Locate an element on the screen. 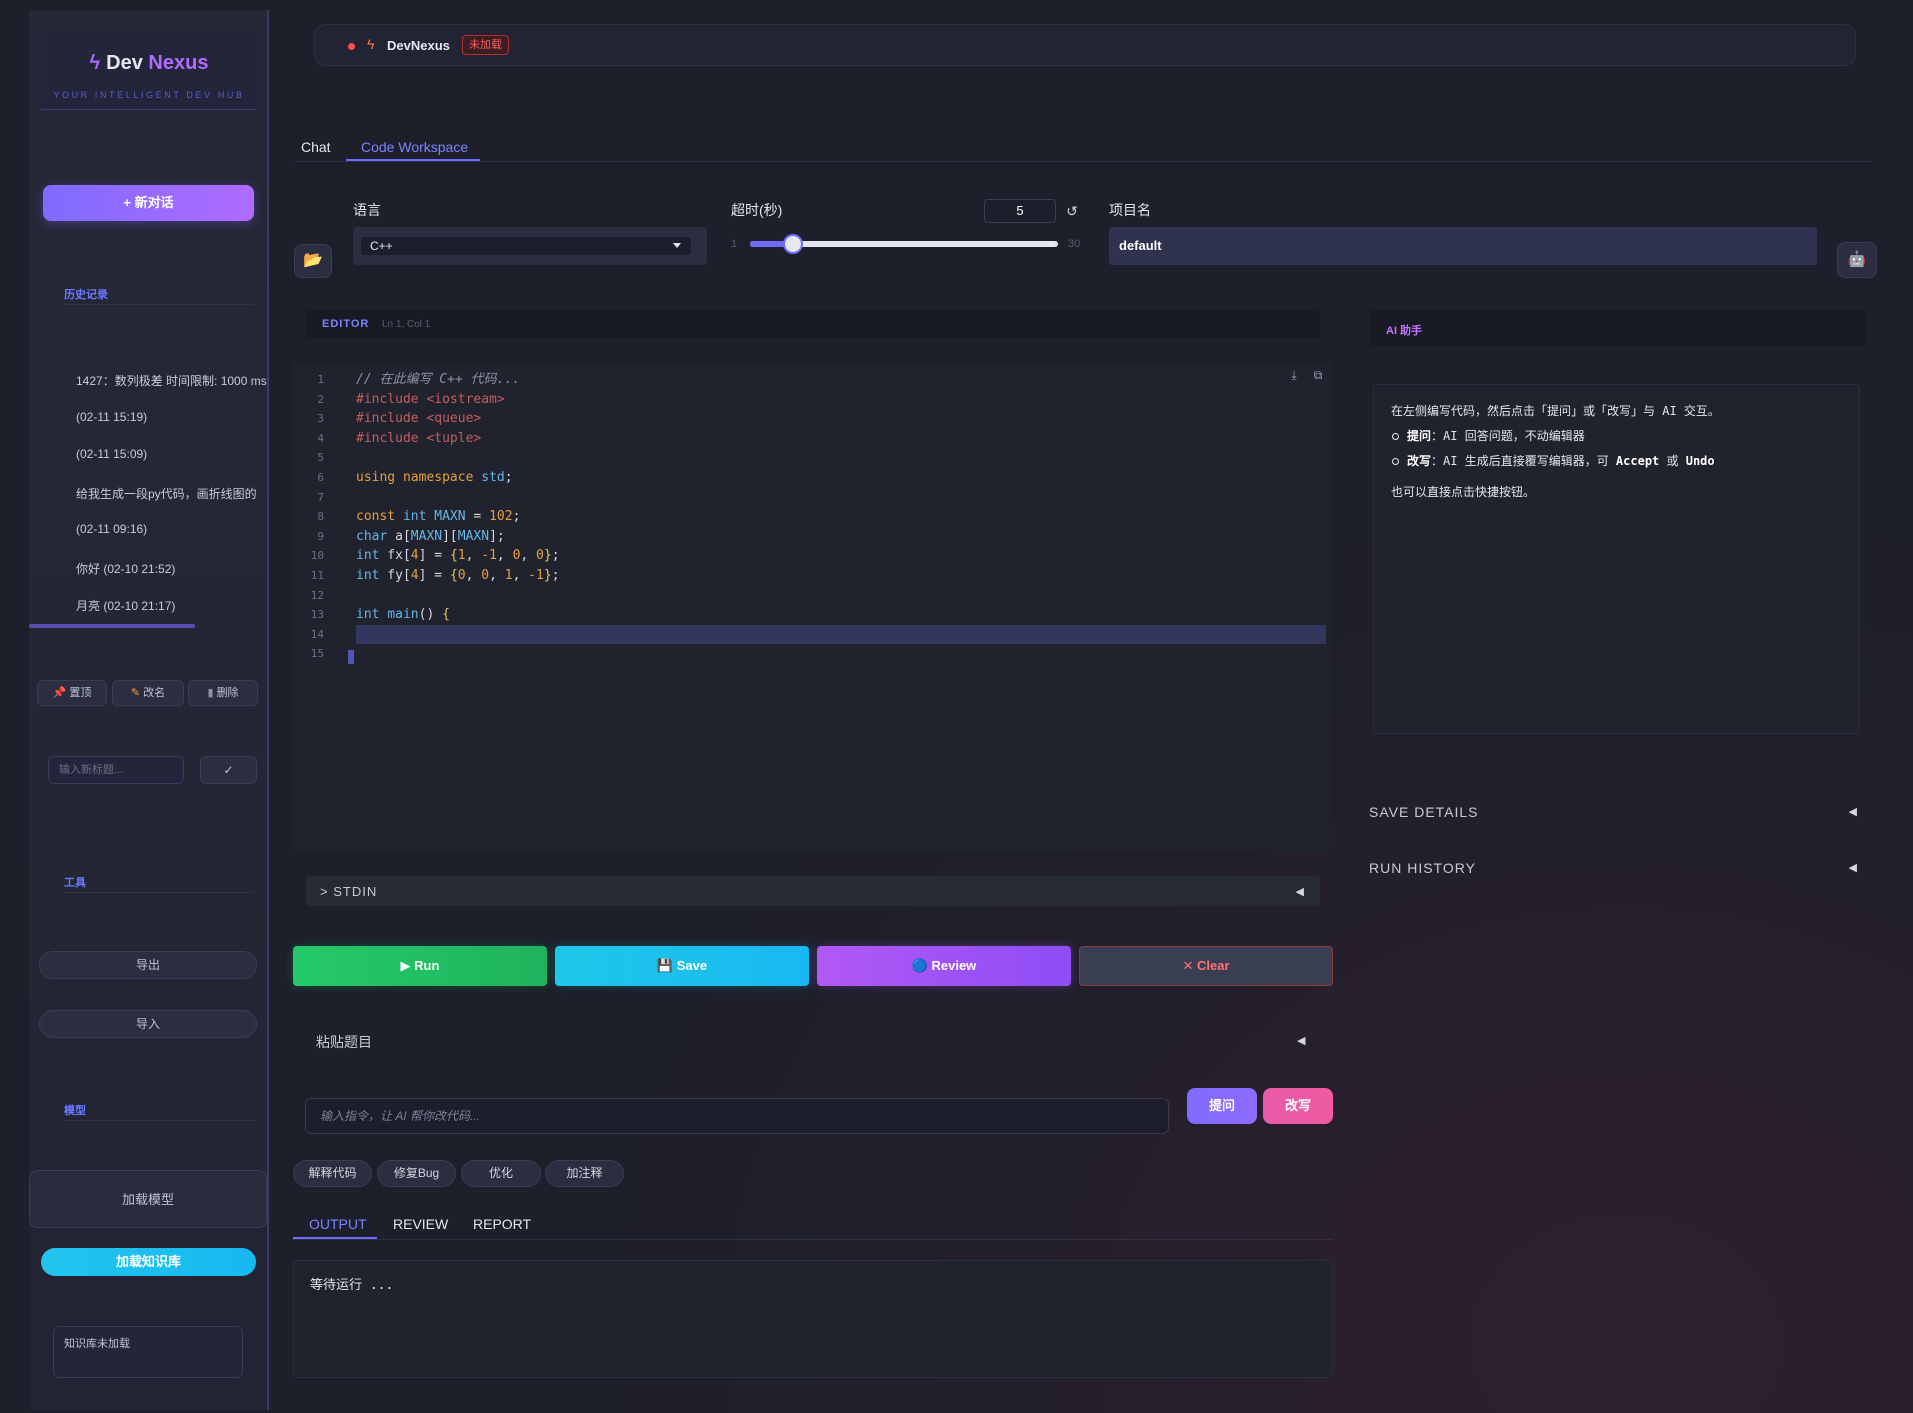 The width and height of the screenshot is (1913, 1413). output-tabs-divider is located at coordinates (813, 1239).